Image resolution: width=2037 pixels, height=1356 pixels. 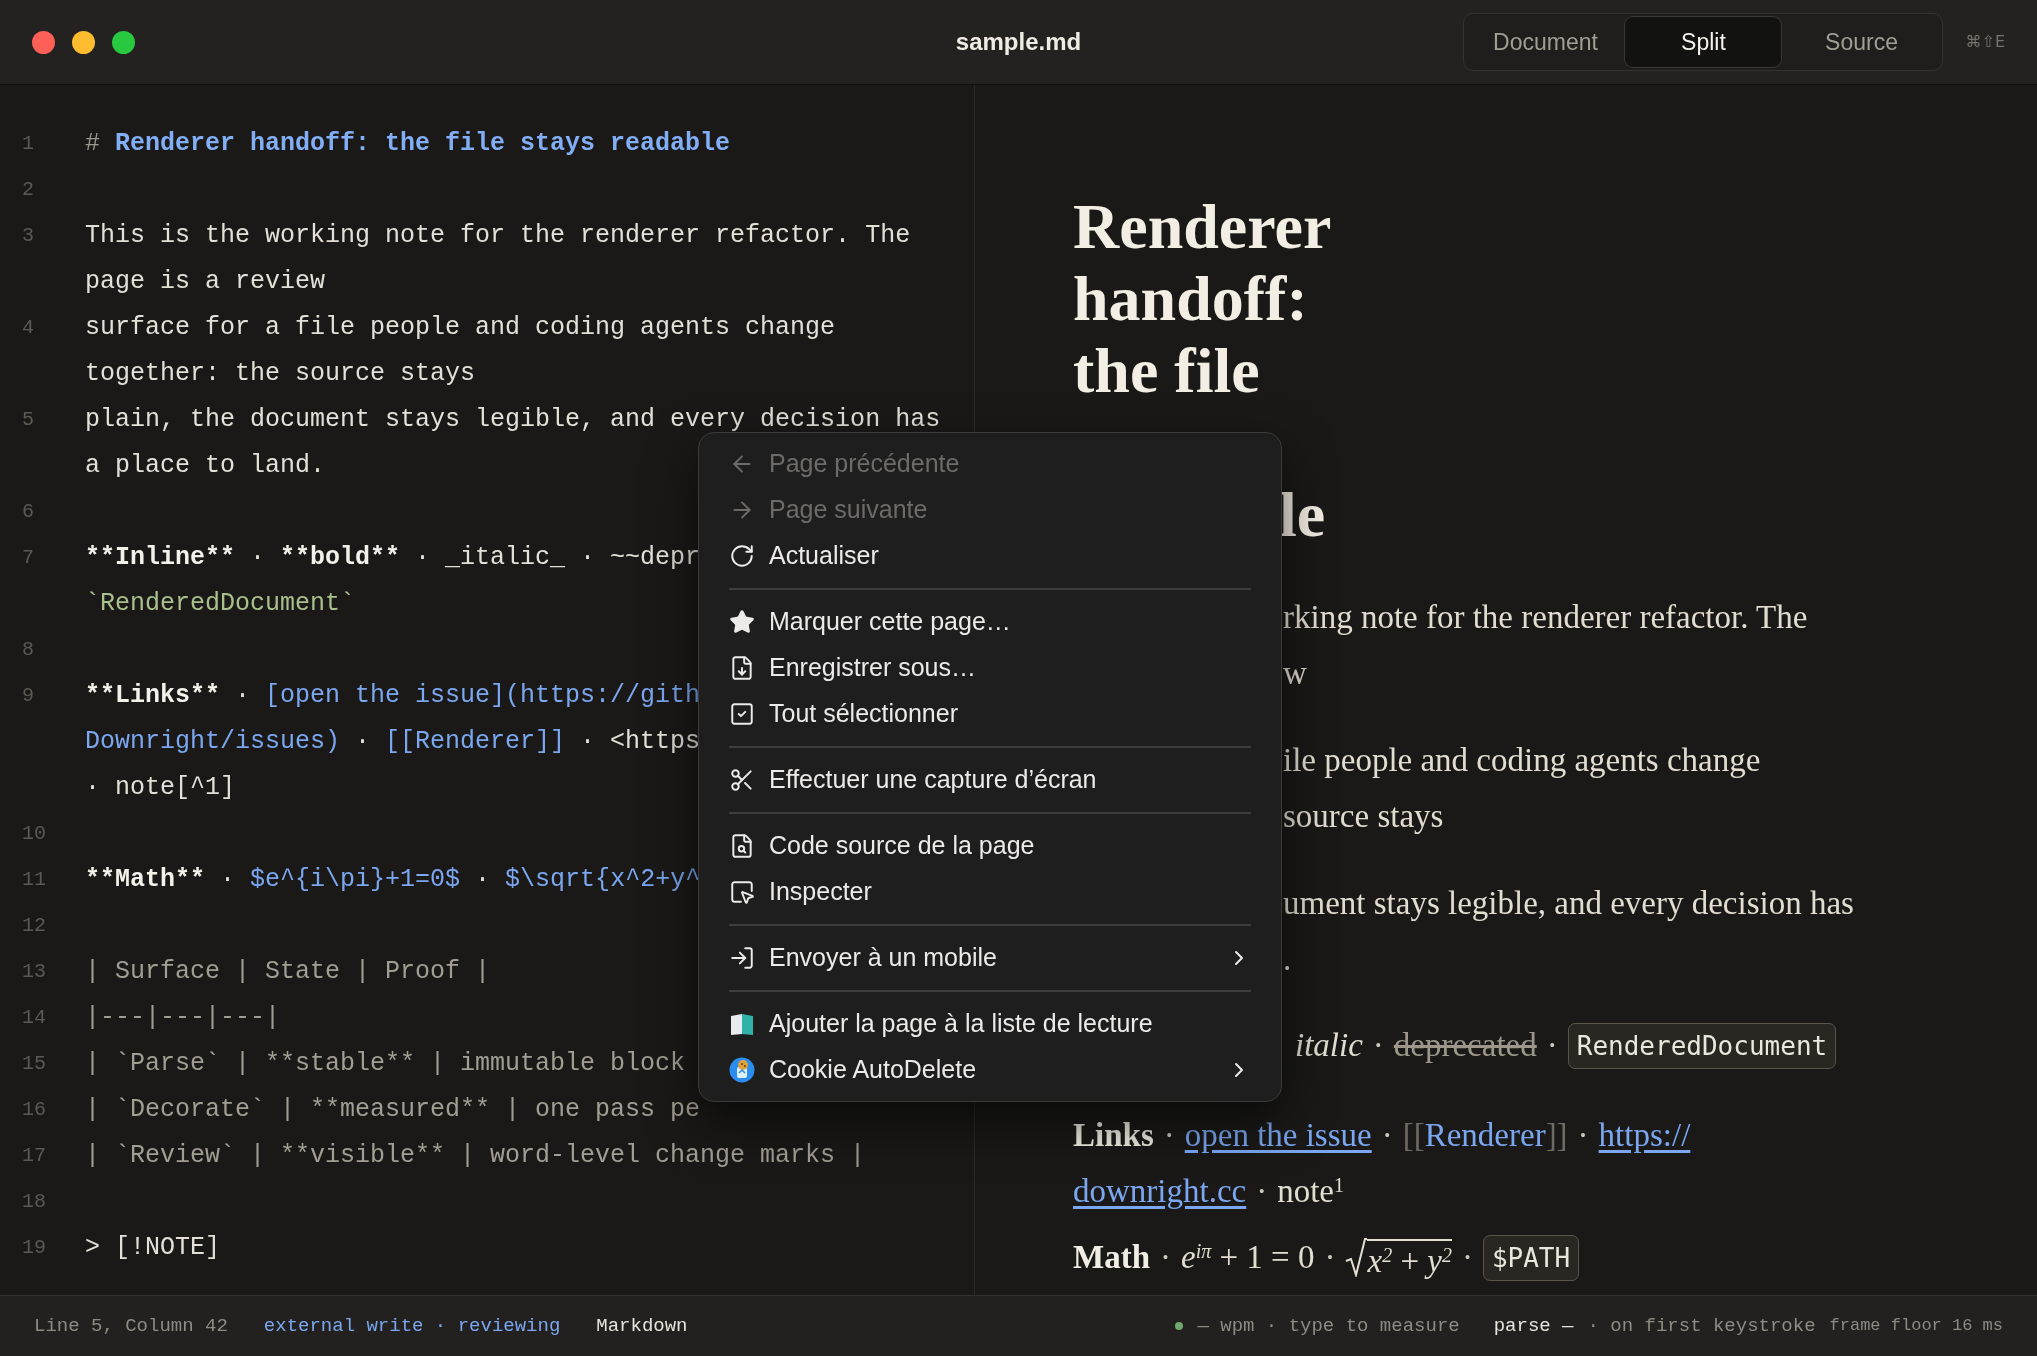 I want to click on view-tab: Source, so click(x=1861, y=42).